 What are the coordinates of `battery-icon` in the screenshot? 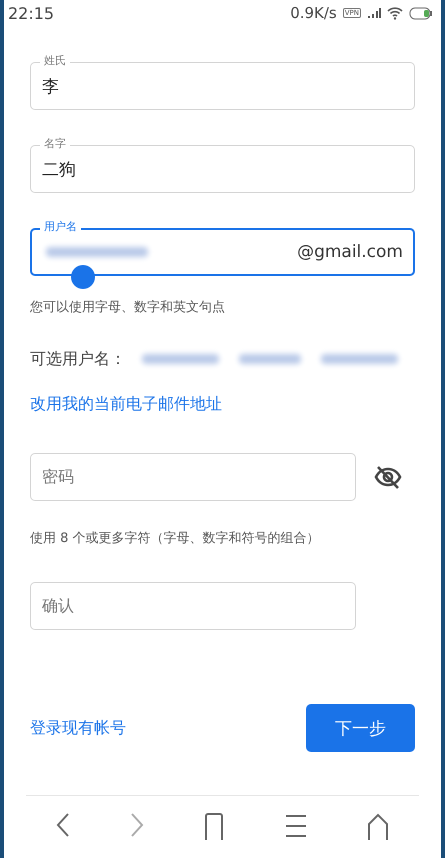 It's located at (421, 13).